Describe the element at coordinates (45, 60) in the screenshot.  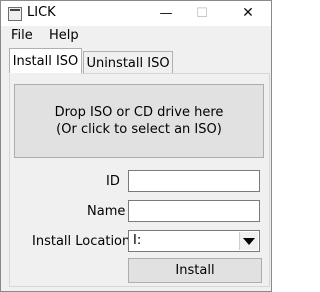
I see `tab-install-iso: Install ISO` at that location.